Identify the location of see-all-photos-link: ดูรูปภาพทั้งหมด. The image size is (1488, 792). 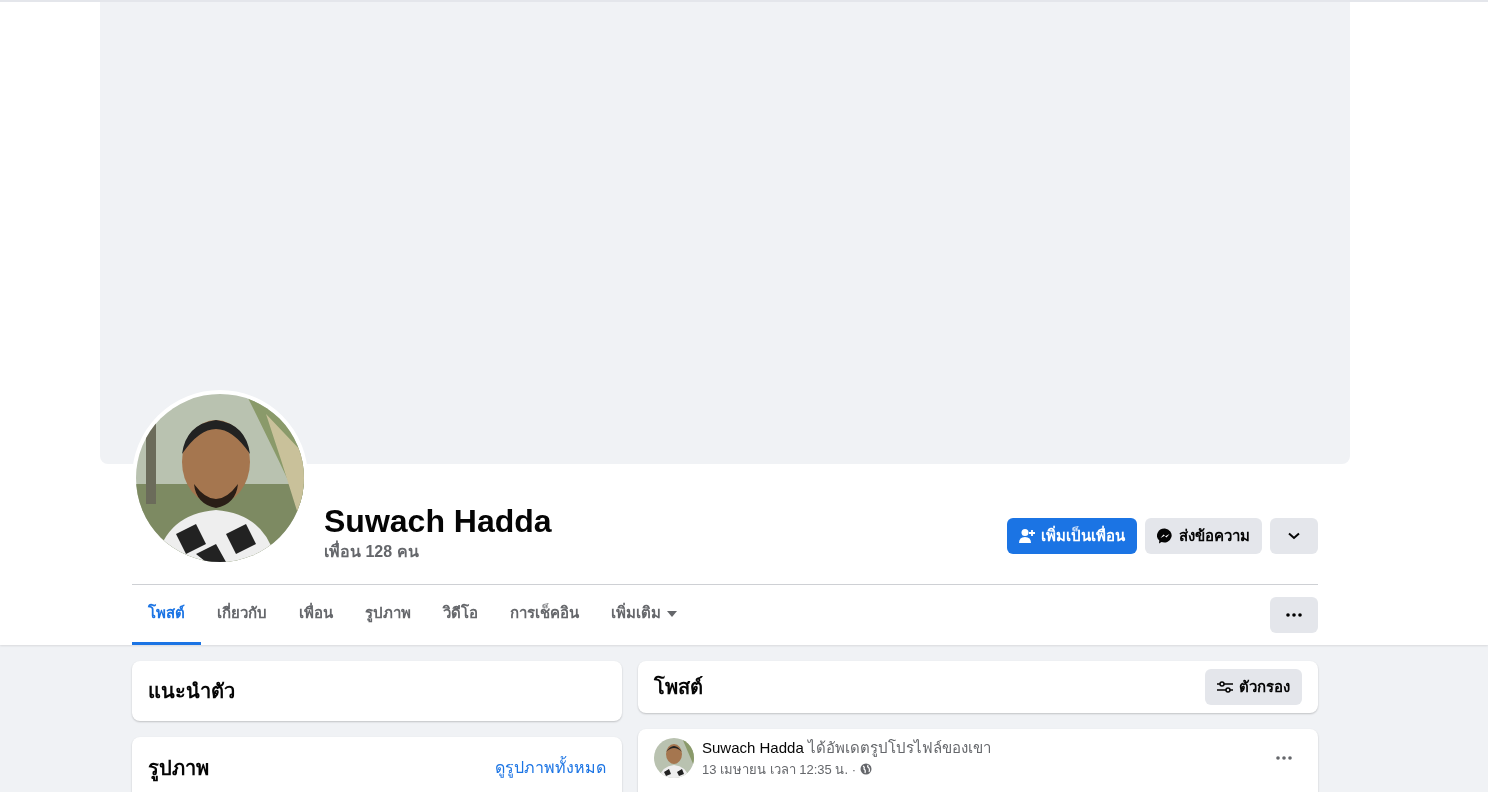
(550, 768).